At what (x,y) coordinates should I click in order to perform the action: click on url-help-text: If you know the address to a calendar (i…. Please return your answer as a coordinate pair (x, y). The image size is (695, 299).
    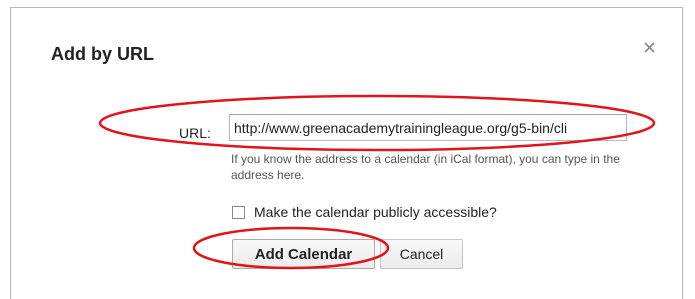
    Looking at the image, I should click on (425, 167).